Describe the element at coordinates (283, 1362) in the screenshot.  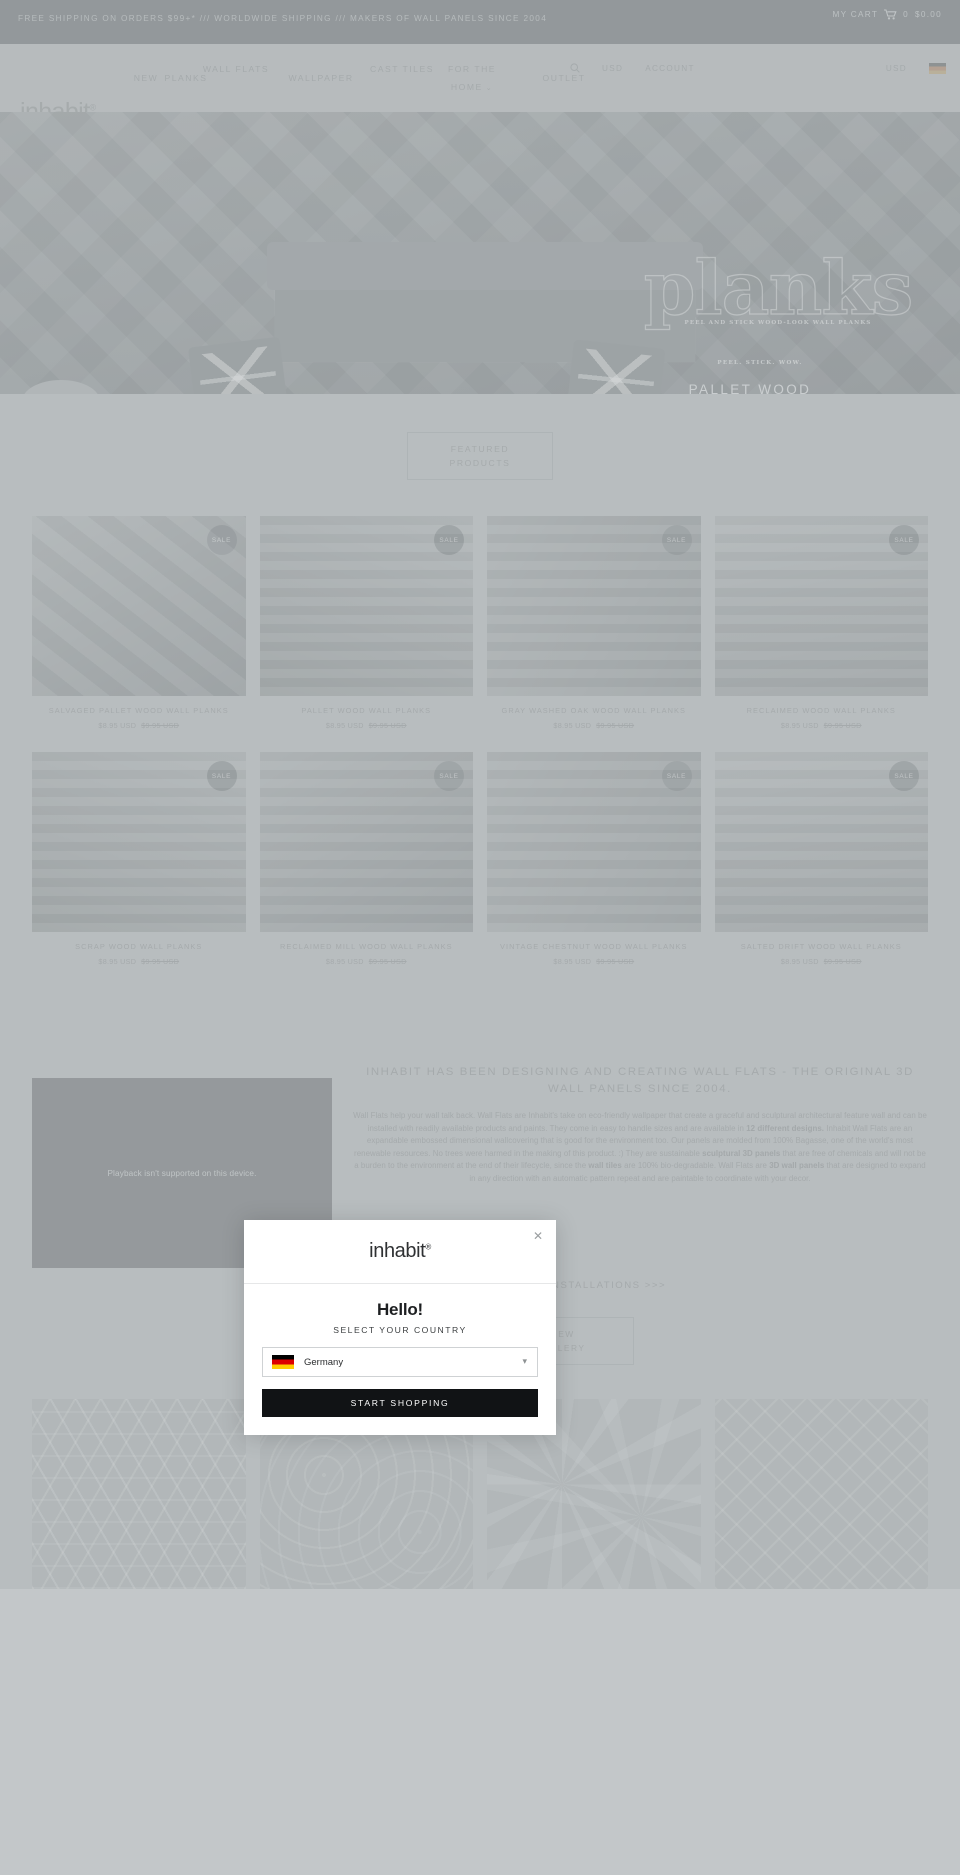
I see `german-flag-icon` at that location.